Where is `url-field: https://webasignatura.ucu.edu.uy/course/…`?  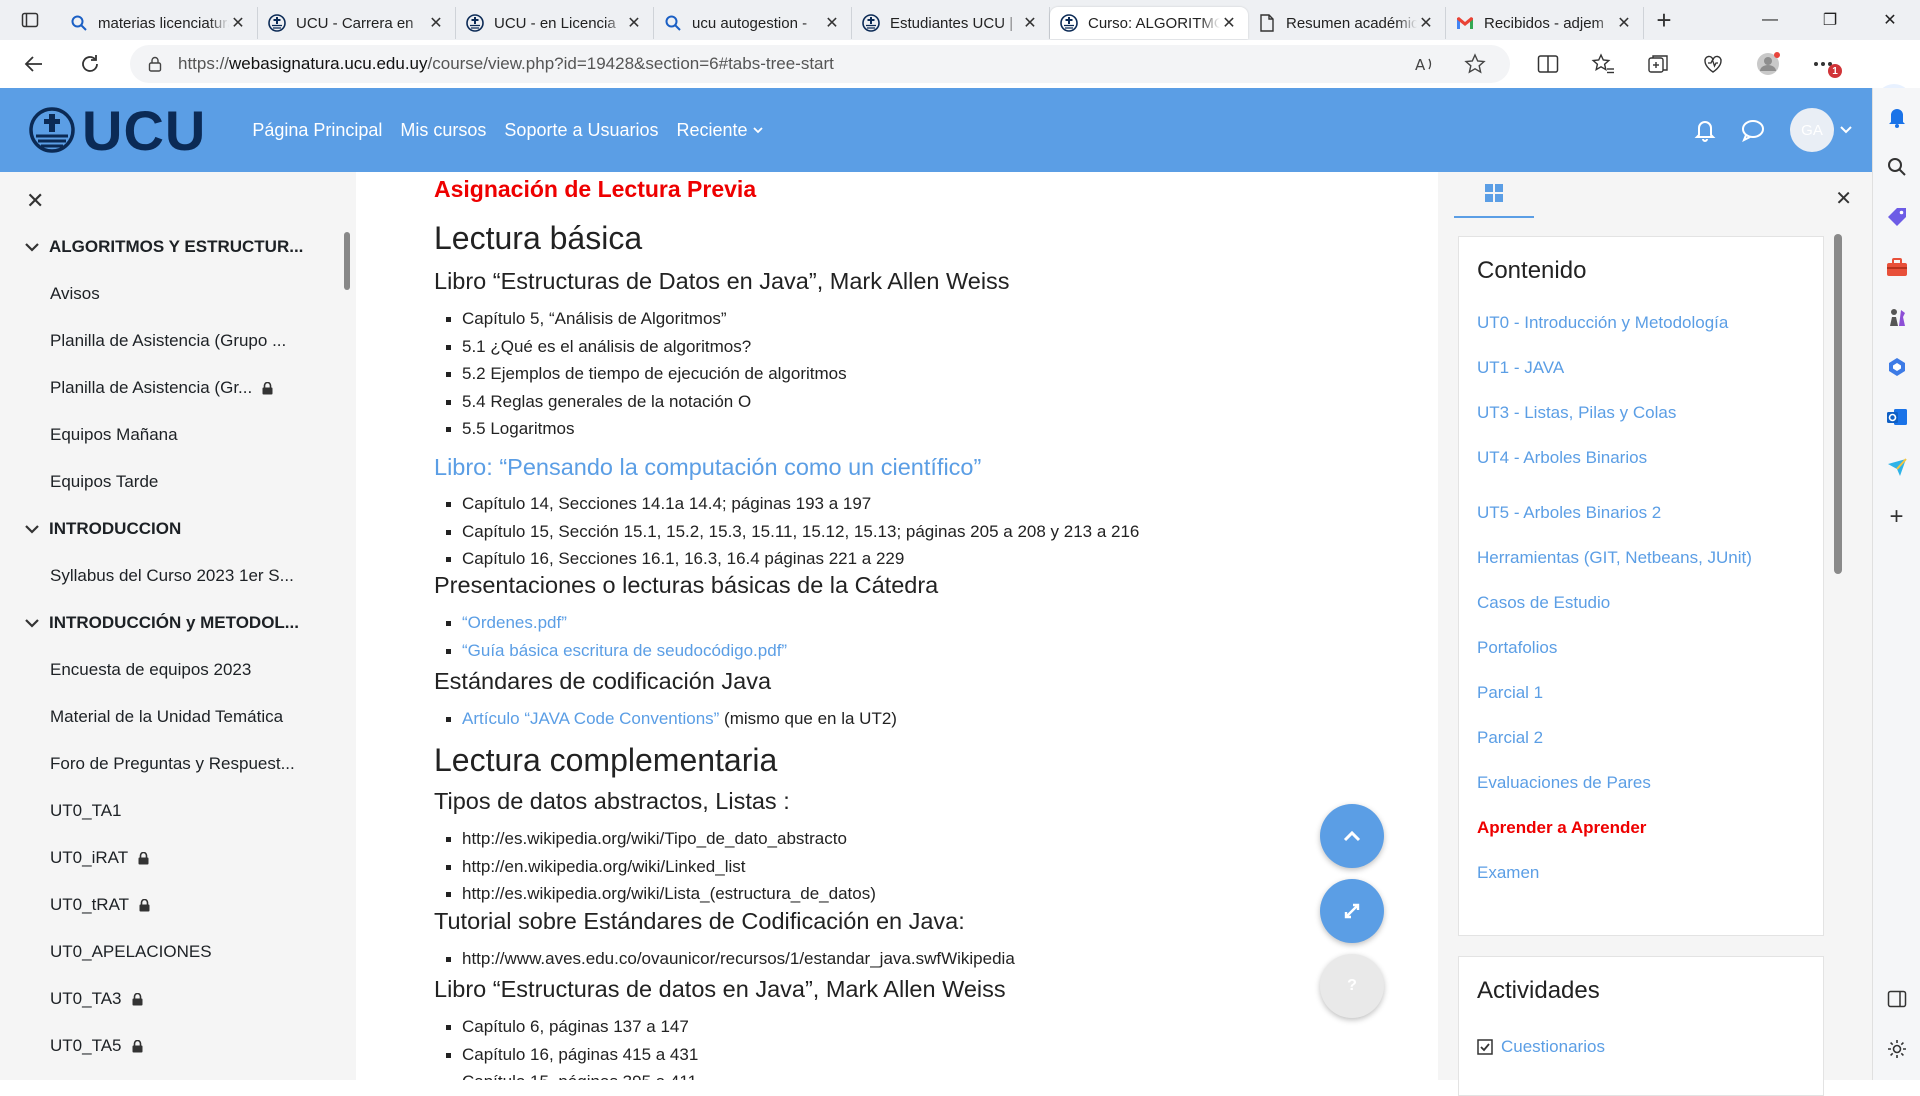
url-field: https://webasignatura.ucu.edu.uy/course/… is located at coordinates (820, 64).